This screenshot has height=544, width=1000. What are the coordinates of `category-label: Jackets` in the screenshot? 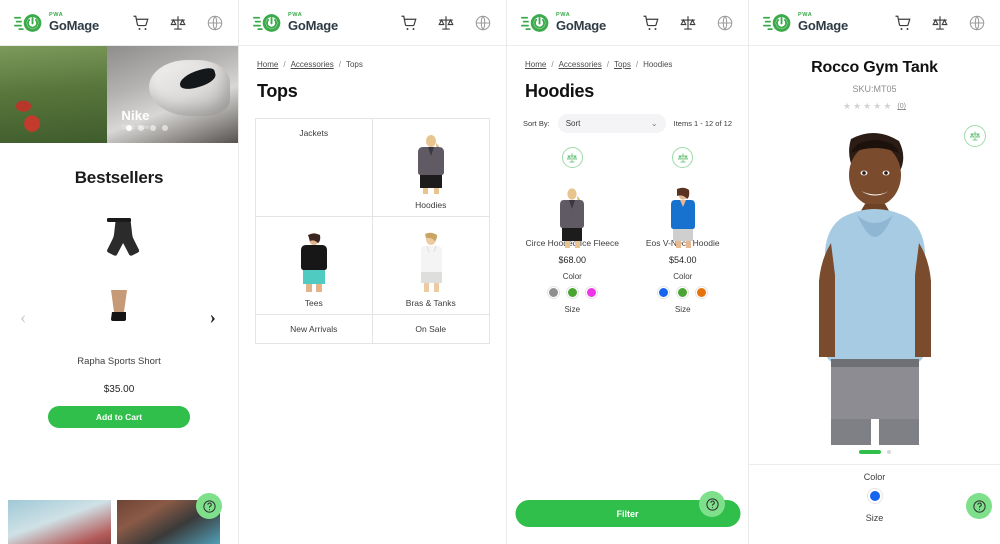 It's located at (314, 133).